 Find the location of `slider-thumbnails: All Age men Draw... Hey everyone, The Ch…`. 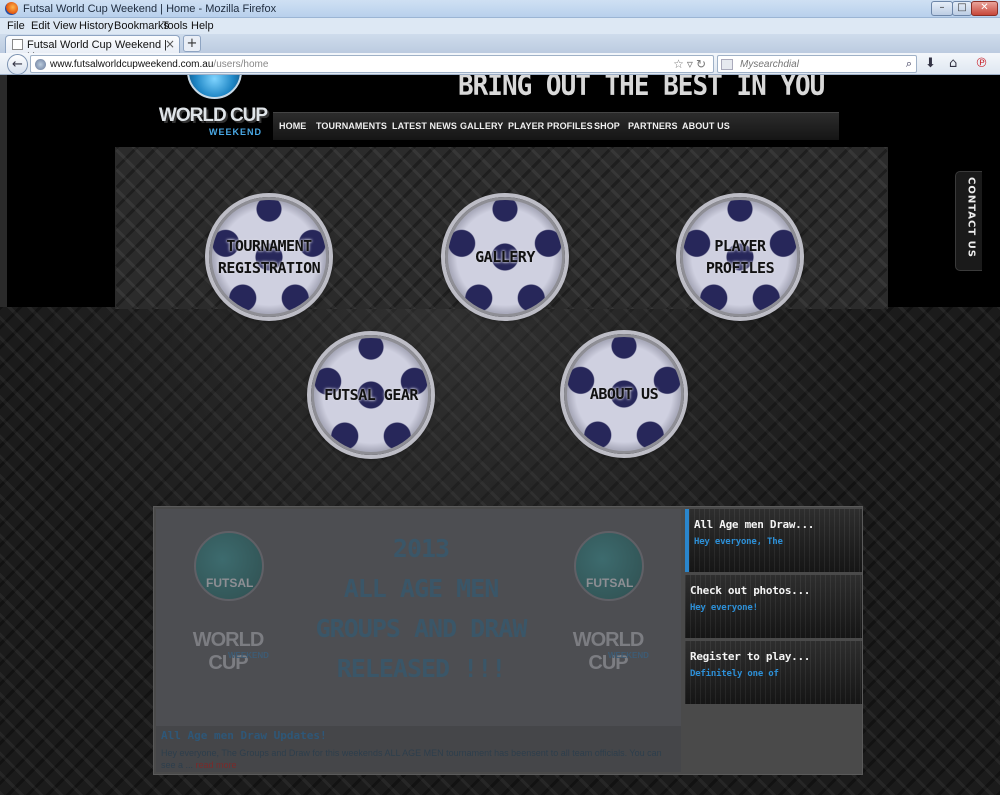

slider-thumbnails: All Age men Draw... Hey everyone, The Ch… is located at coordinates (773, 608).